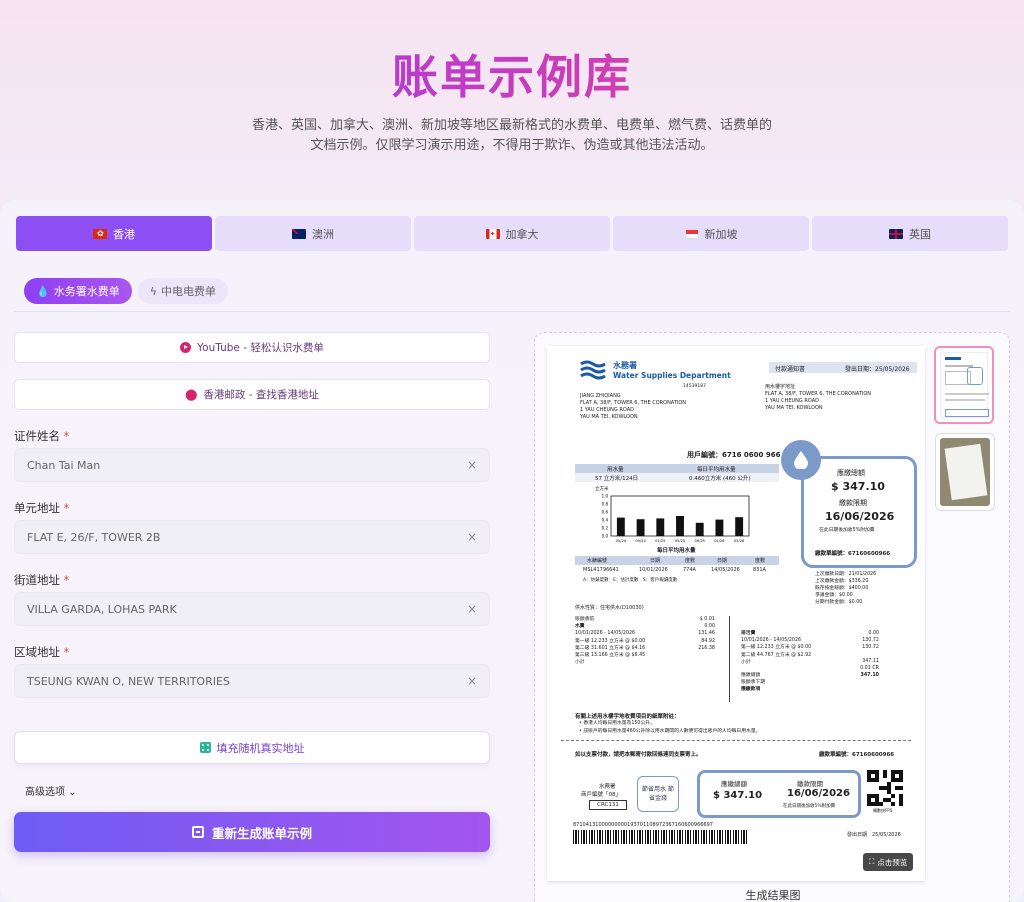 Image resolution: width=1024 pixels, height=902 pixels. Describe the element at coordinates (660, 837) in the screenshot. I see `barcode-icon` at that location.